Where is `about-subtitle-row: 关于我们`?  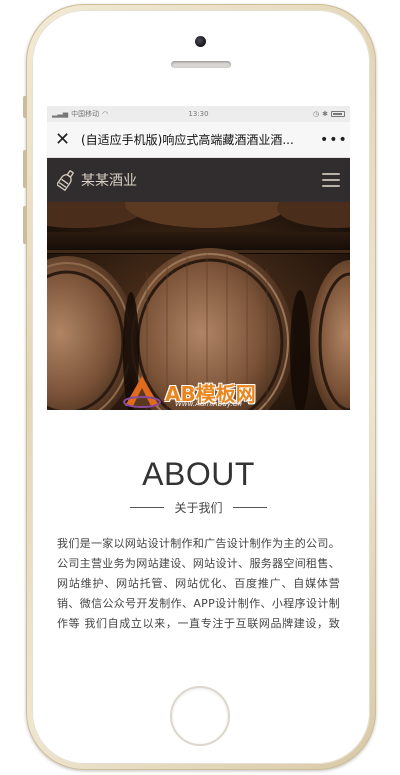
about-subtitle-row: 关于我们 is located at coordinates (198, 507).